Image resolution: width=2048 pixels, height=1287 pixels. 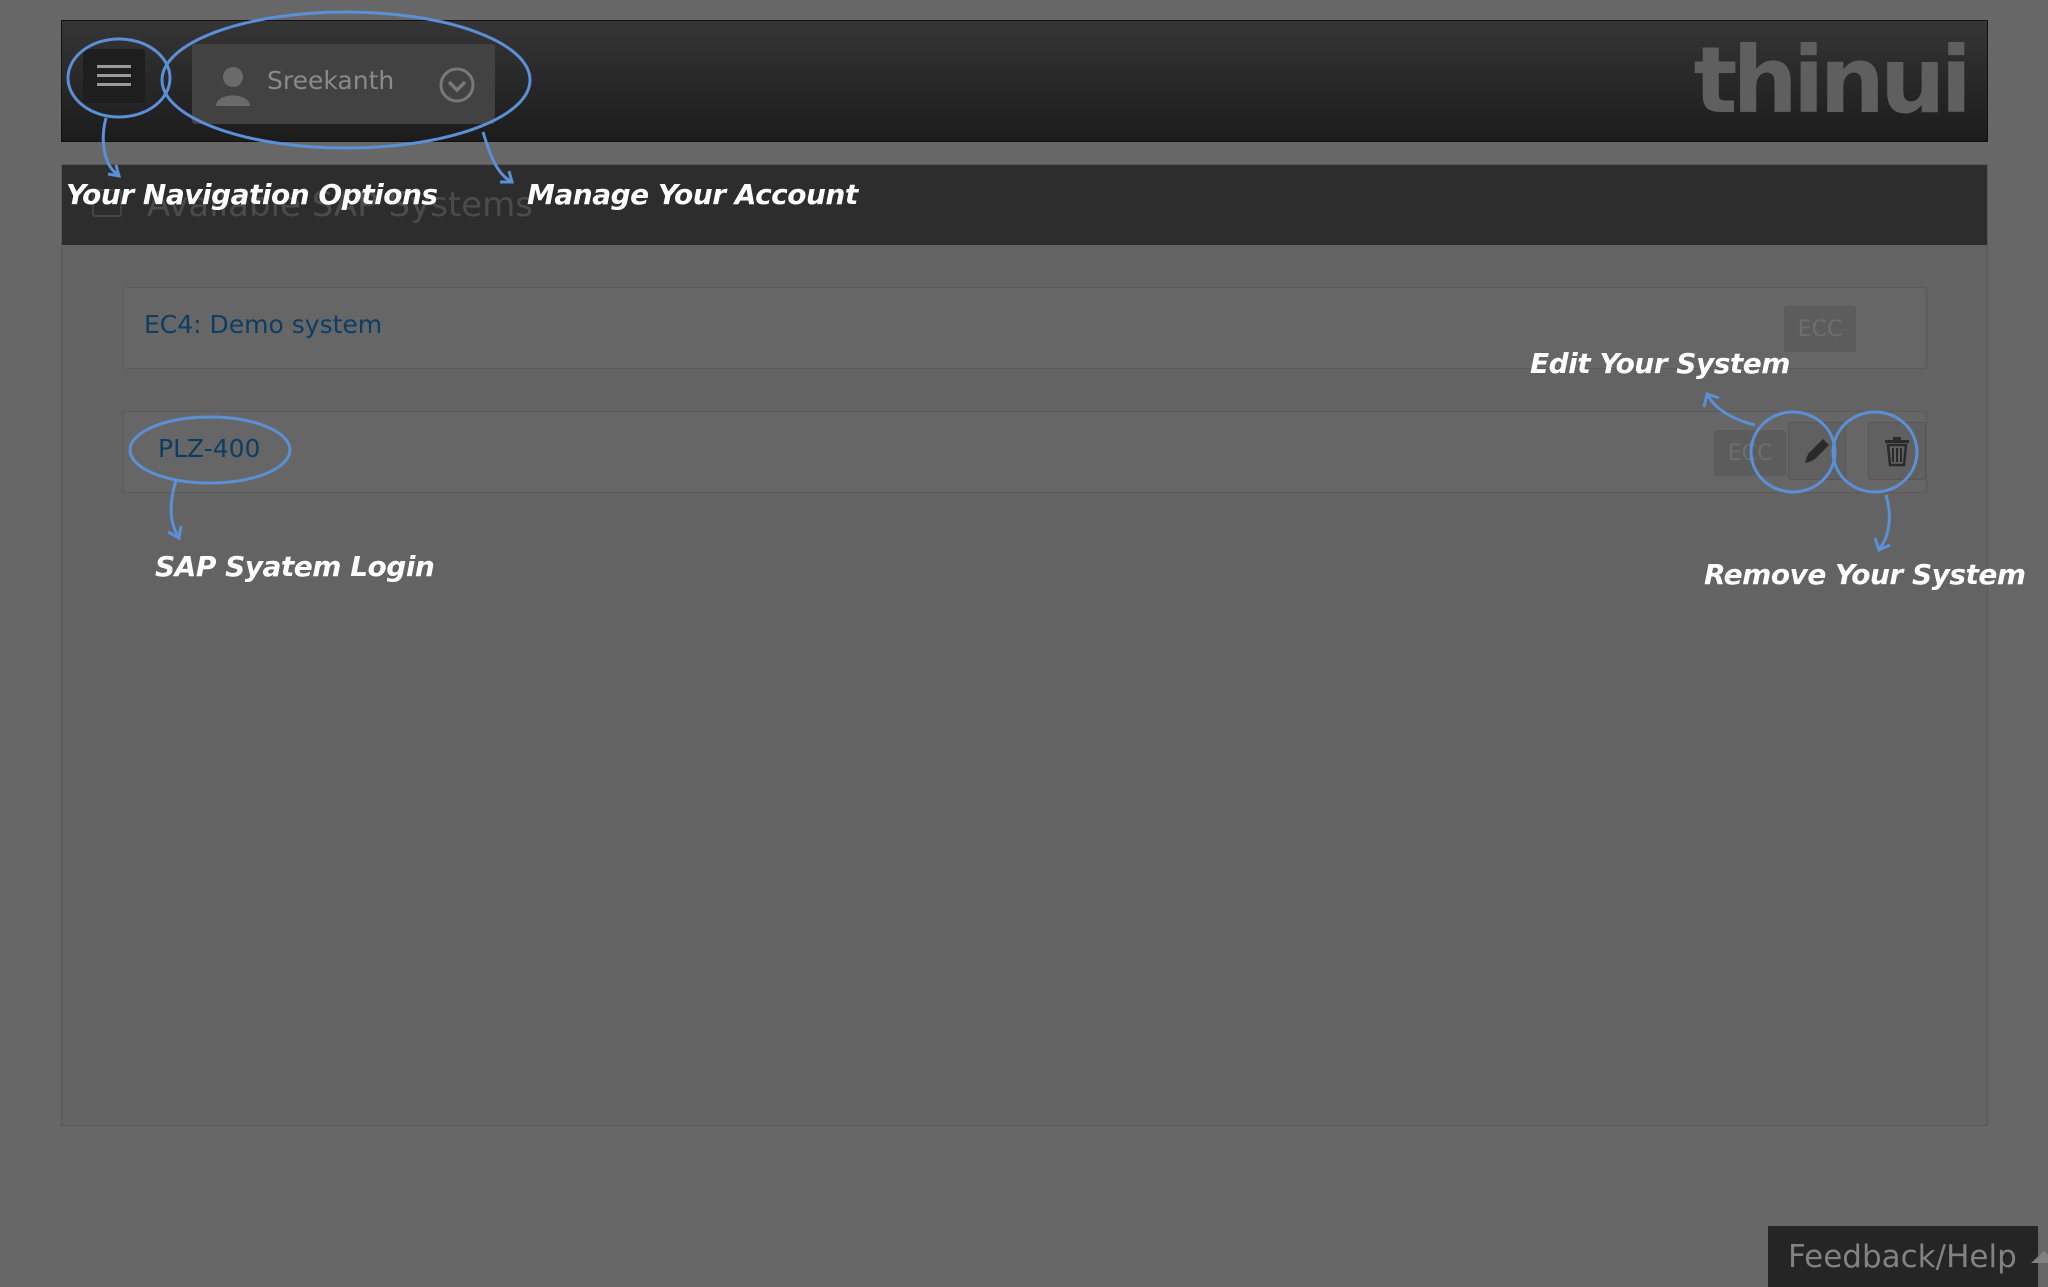 I want to click on system-link-ec4: EC4: Demo system, so click(x=263, y=324).